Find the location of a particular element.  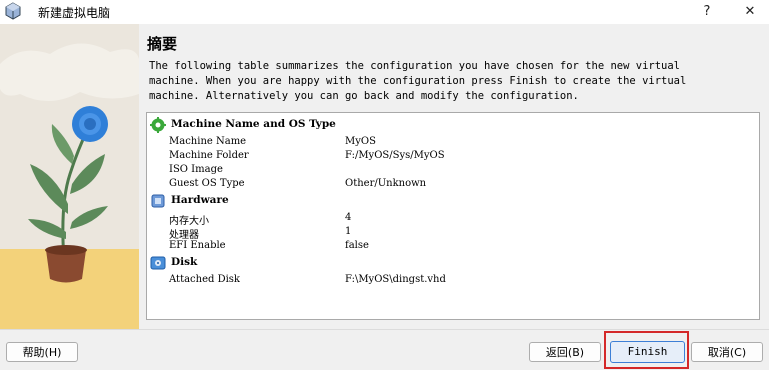

section-title: Hardware is located at coordinates (200, 200).